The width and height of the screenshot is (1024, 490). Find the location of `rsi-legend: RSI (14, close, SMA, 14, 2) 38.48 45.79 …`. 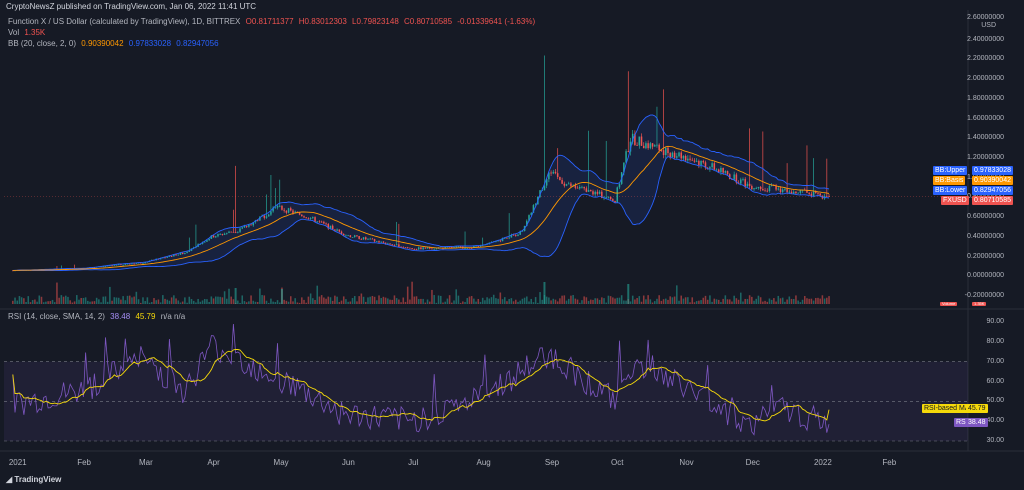

rsi-legend: RSI (14, close, SMA, 14, 2) 38.48 45.79 … is located at coordinates (98, 316).